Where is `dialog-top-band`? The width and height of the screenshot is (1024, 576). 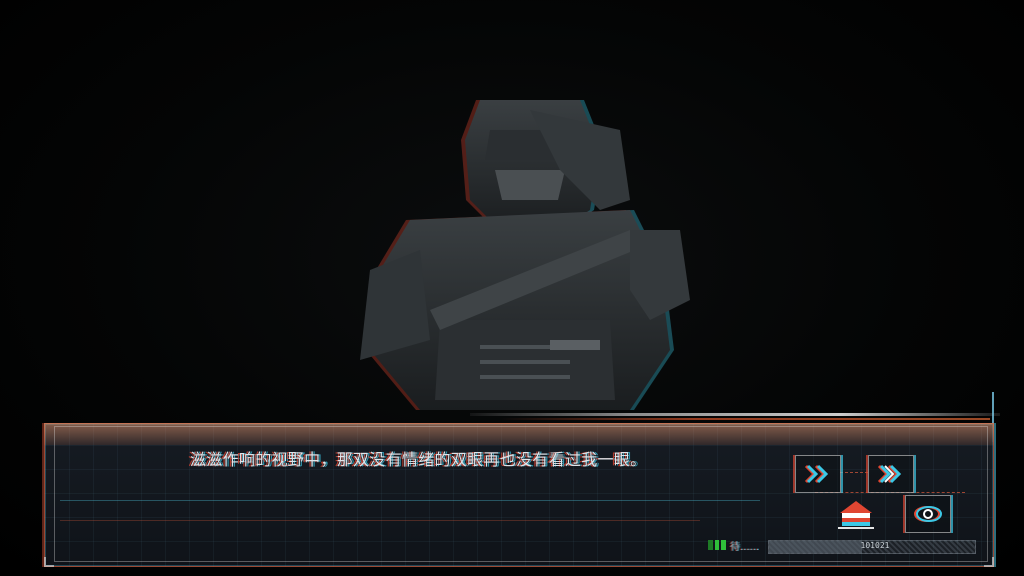
dialog-top-band is located at coordinates (519, 434).